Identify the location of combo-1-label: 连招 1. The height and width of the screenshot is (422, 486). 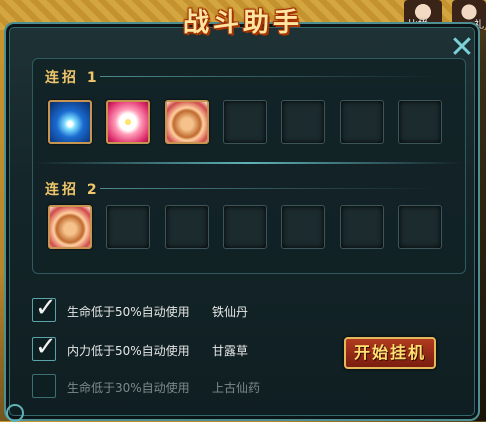
(72, 78).